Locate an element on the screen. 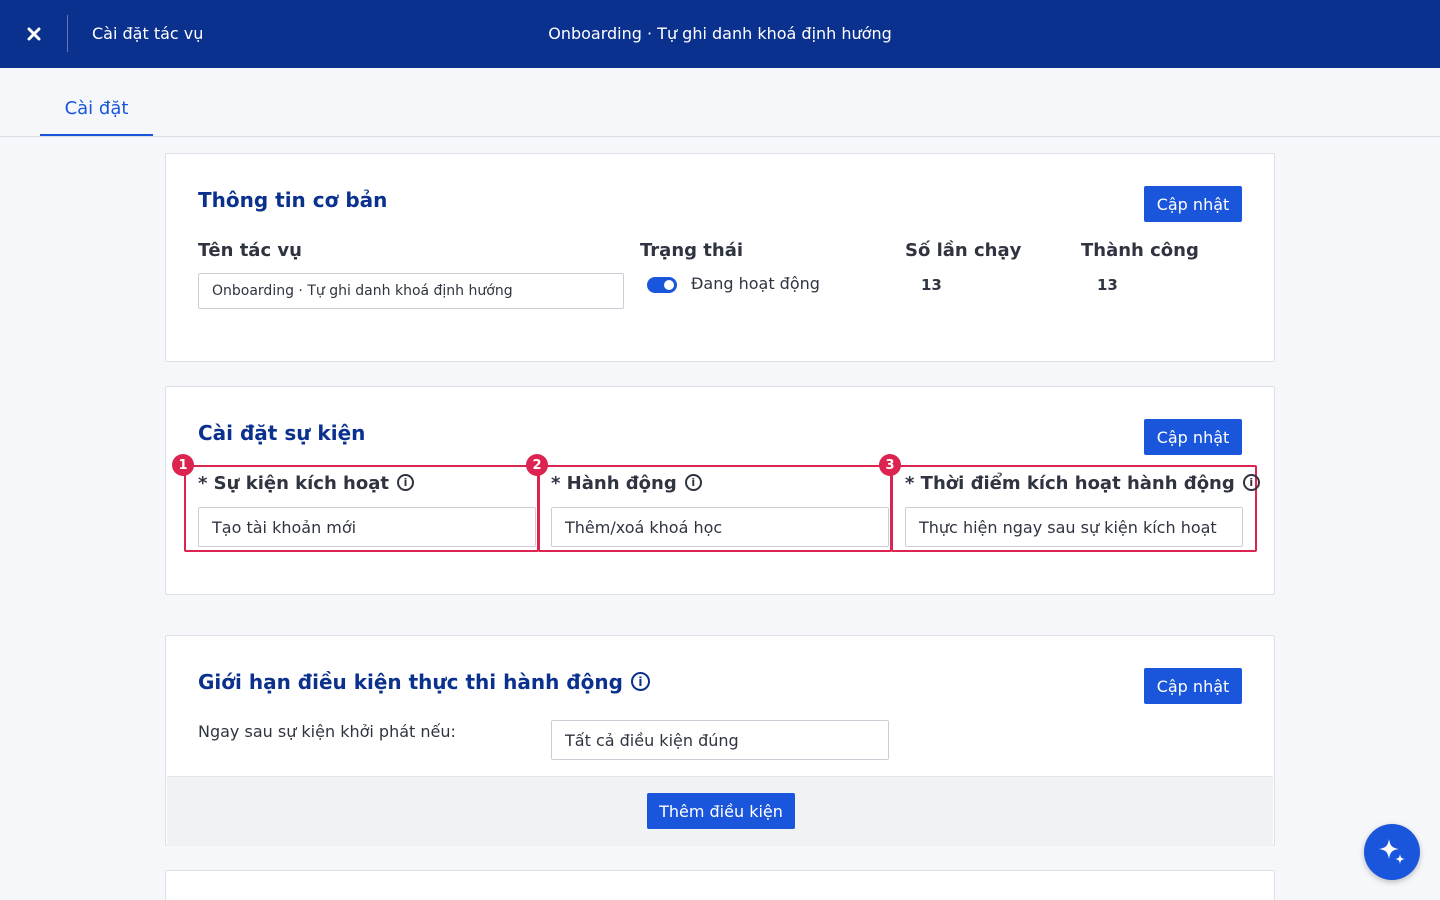 The width and height of the screenshot is (1440, 900). status-label: Trạng thái is located at coordinates (692, 250).